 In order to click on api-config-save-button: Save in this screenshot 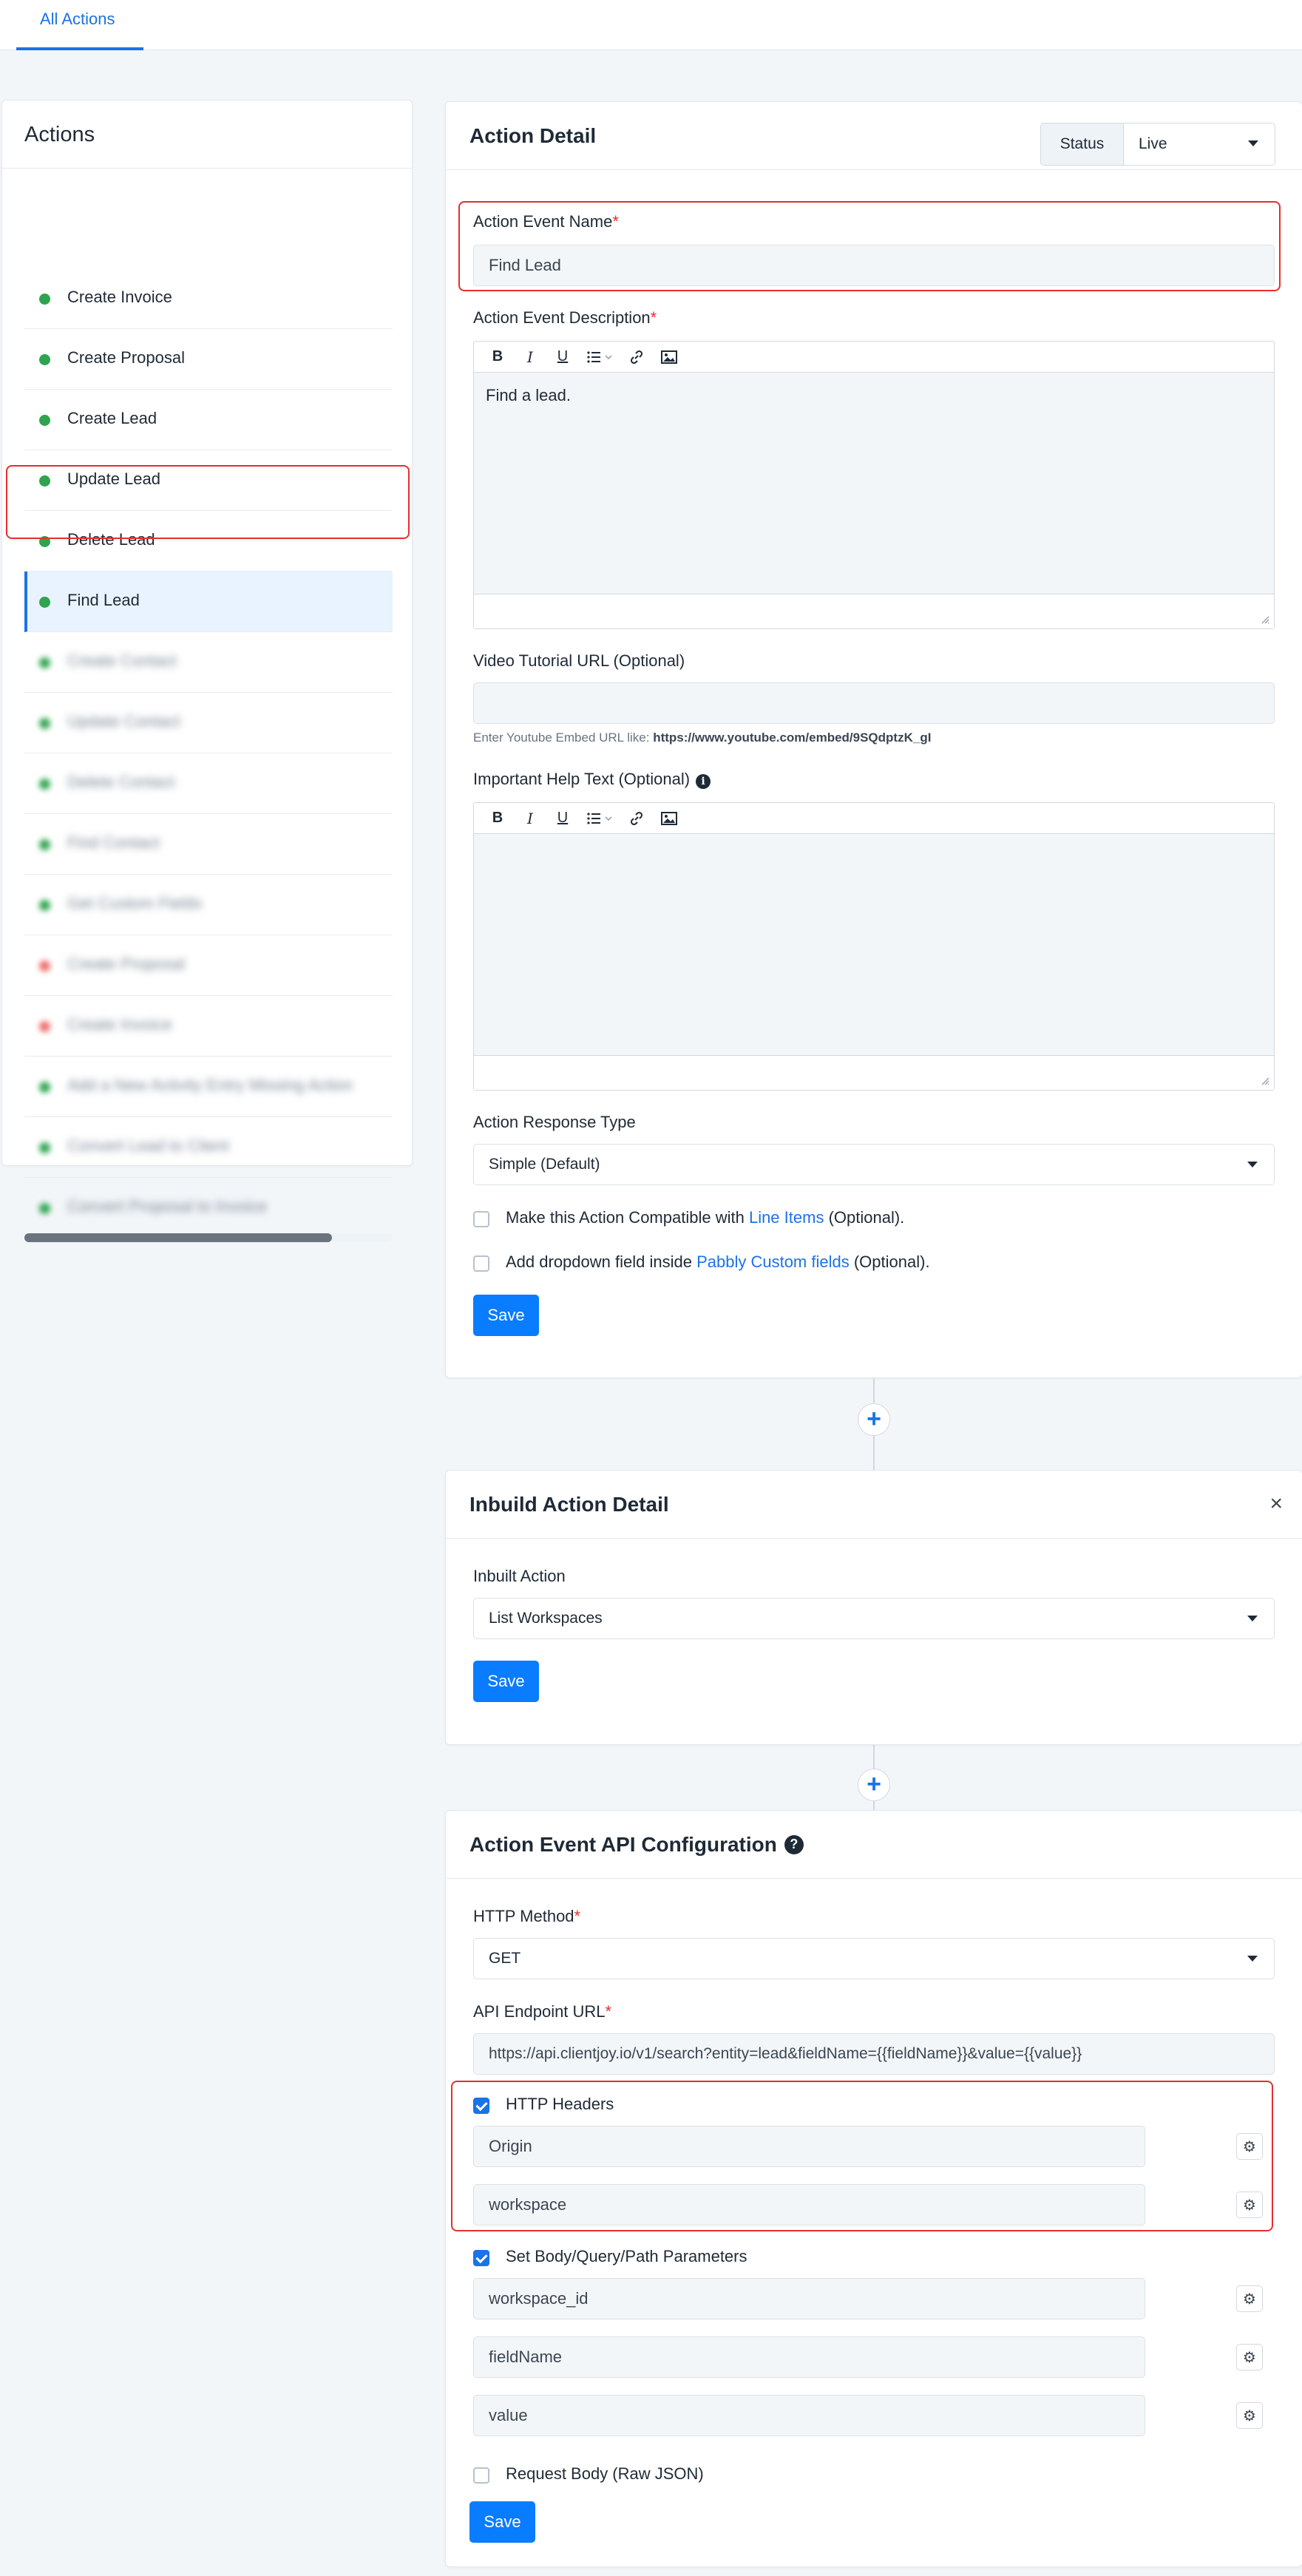, I will do `click(502, 2522)`.